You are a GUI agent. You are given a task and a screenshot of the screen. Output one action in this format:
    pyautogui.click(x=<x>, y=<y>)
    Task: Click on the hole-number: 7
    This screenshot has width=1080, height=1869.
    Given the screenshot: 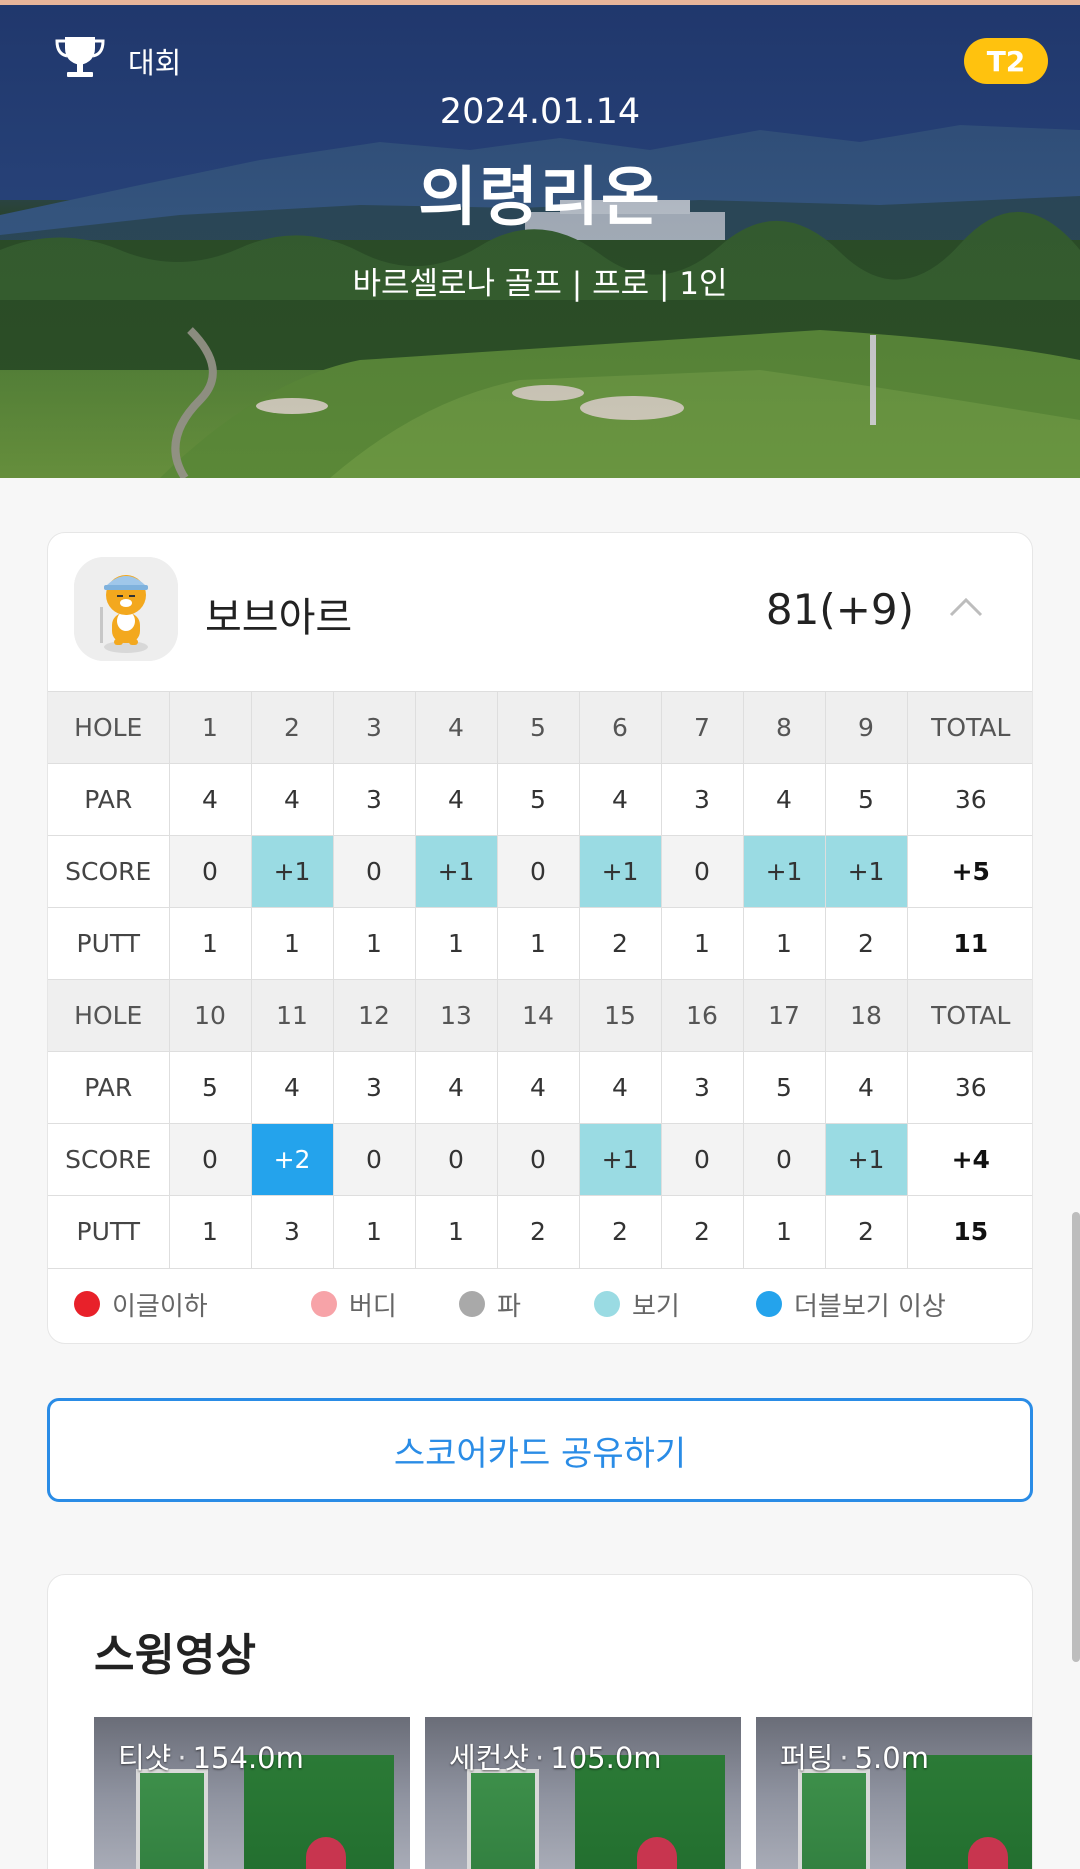 What is the action you would take?
    pyautogui.click(x=702, y=727)
    